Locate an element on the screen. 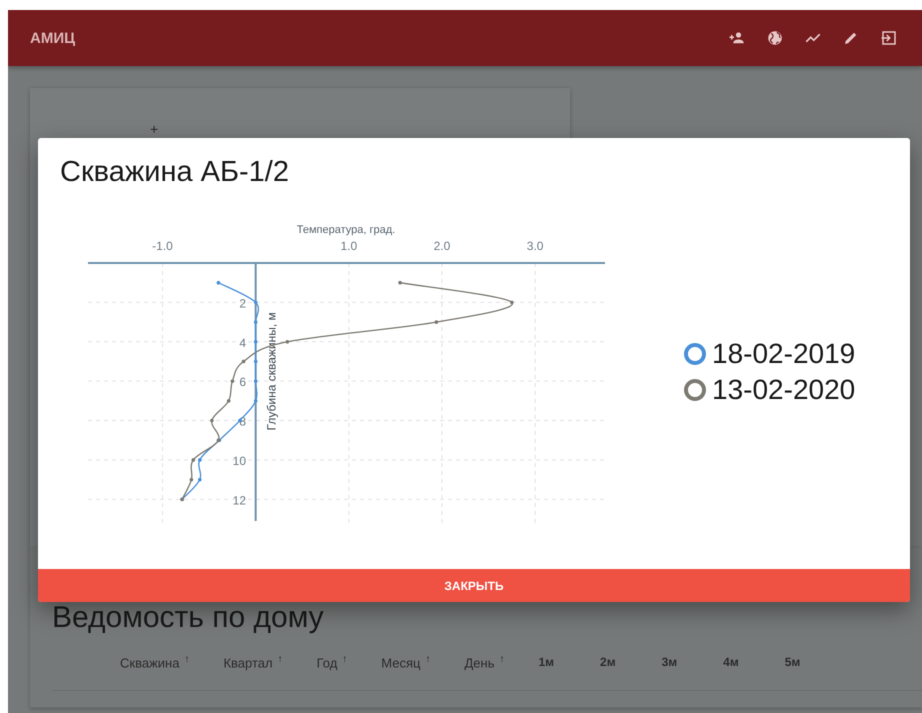 Image resolution: width=922 pixels, height=713 pixels. add-button: + is located at coordinates (154, 129).